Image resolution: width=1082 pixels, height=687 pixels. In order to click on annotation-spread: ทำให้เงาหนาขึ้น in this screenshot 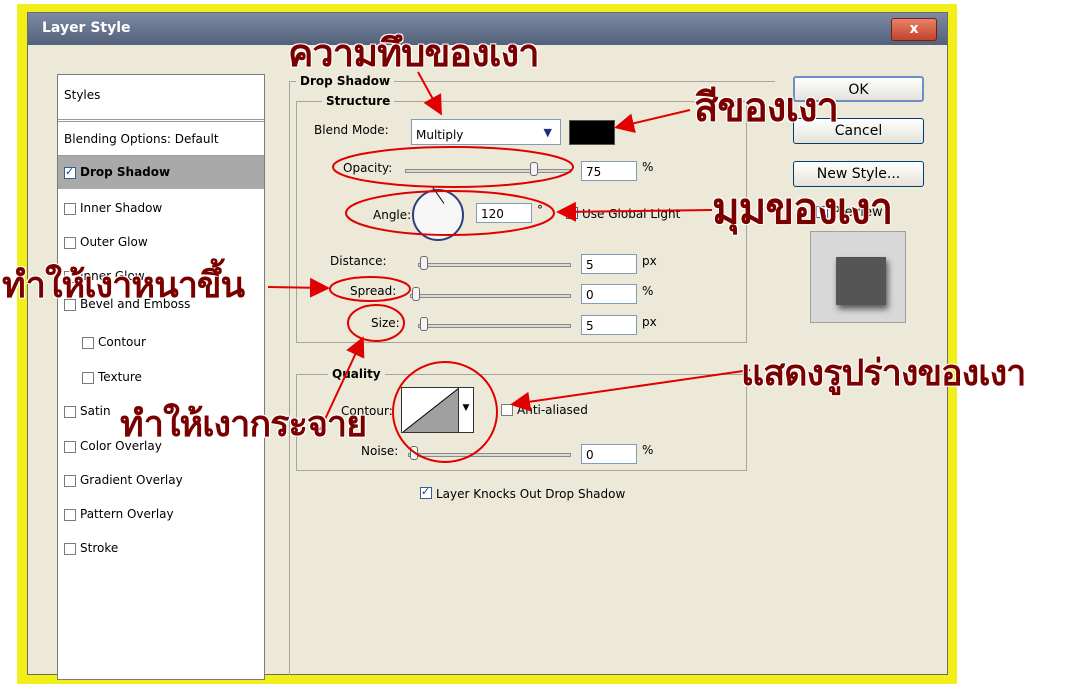, I will do `click(123, 285)`.